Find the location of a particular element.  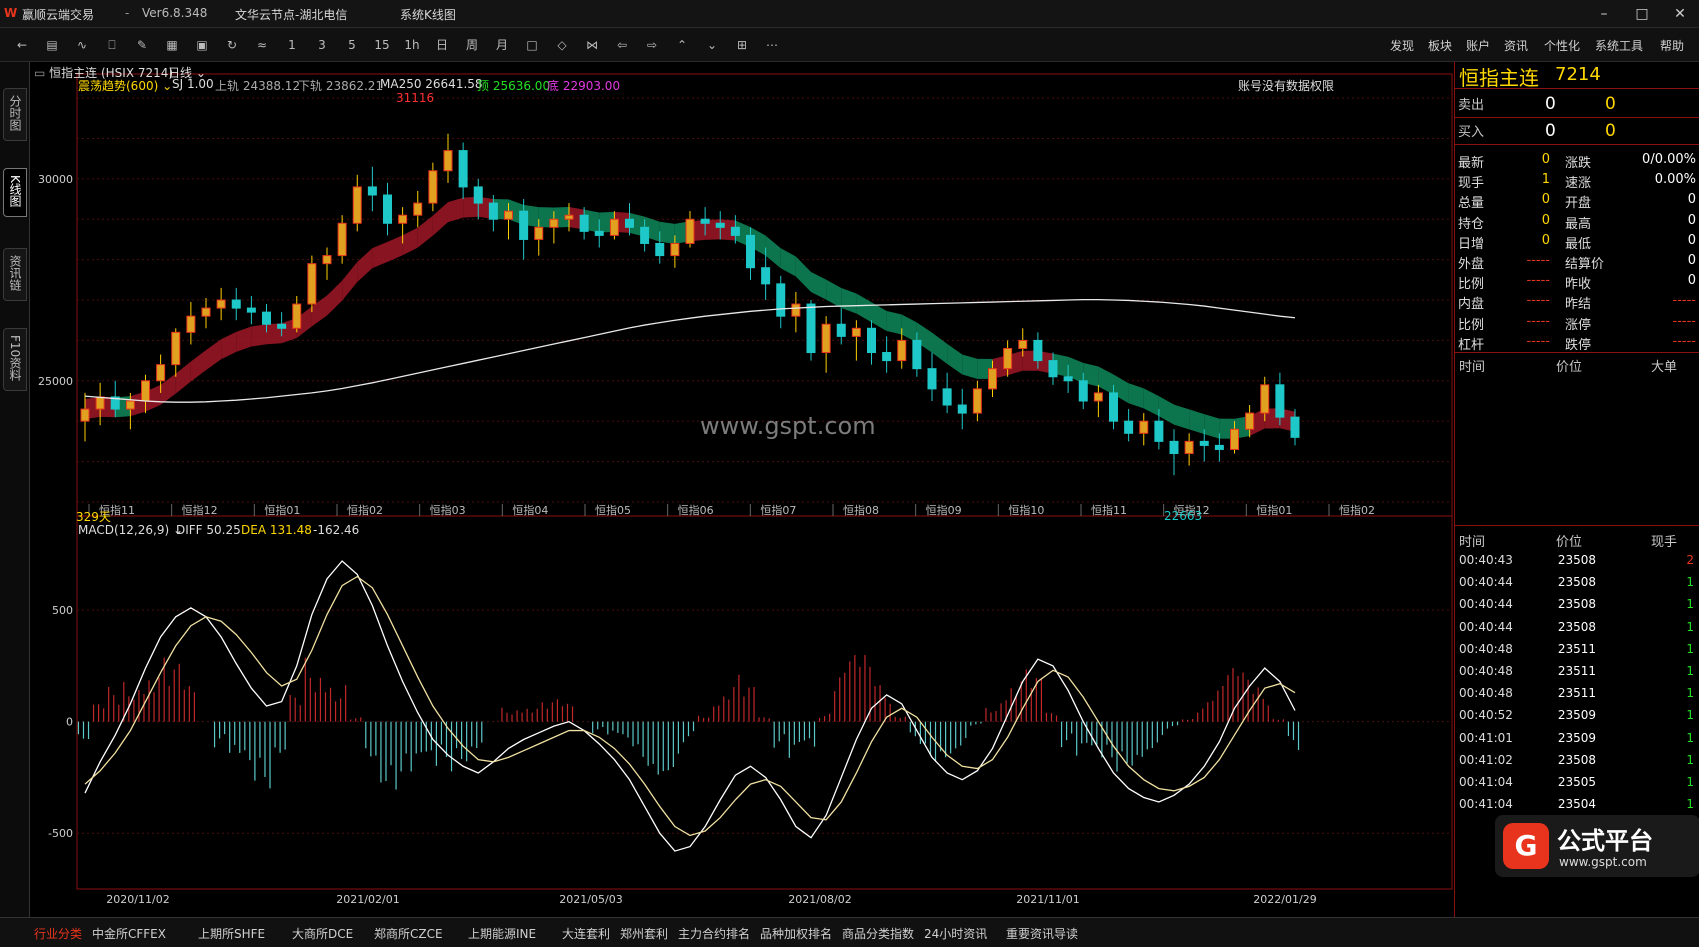

menu-sector: 板块 is located at coordinates (1440, 45).